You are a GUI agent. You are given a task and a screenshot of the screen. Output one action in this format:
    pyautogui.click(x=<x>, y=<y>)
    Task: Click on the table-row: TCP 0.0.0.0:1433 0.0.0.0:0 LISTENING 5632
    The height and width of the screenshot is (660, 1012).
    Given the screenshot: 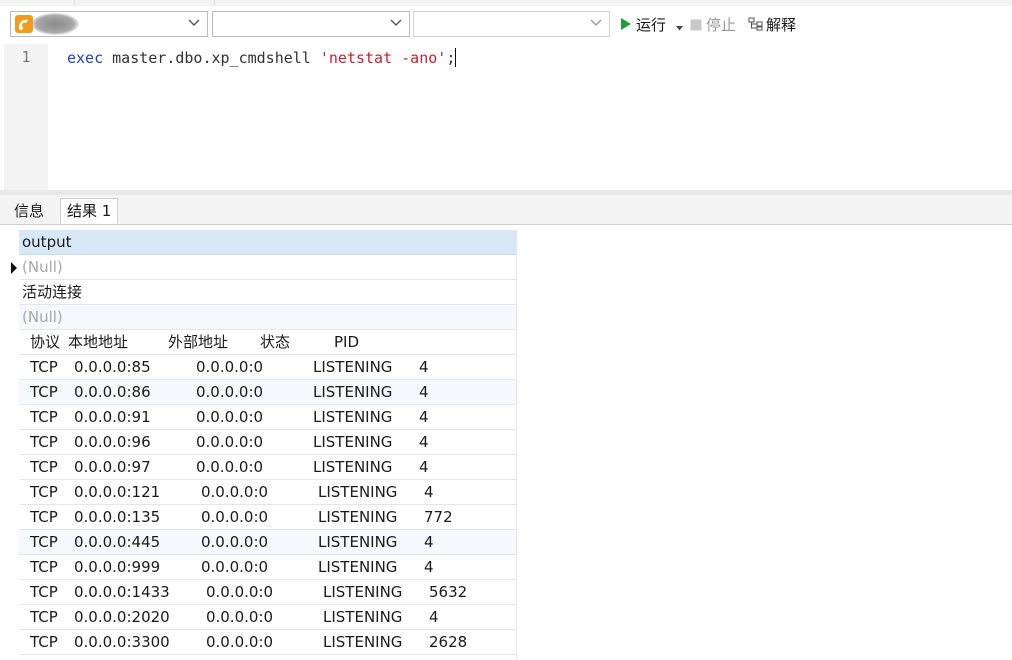 What is the action you would take?
    pyautogui.click(x=267, y=592)
    